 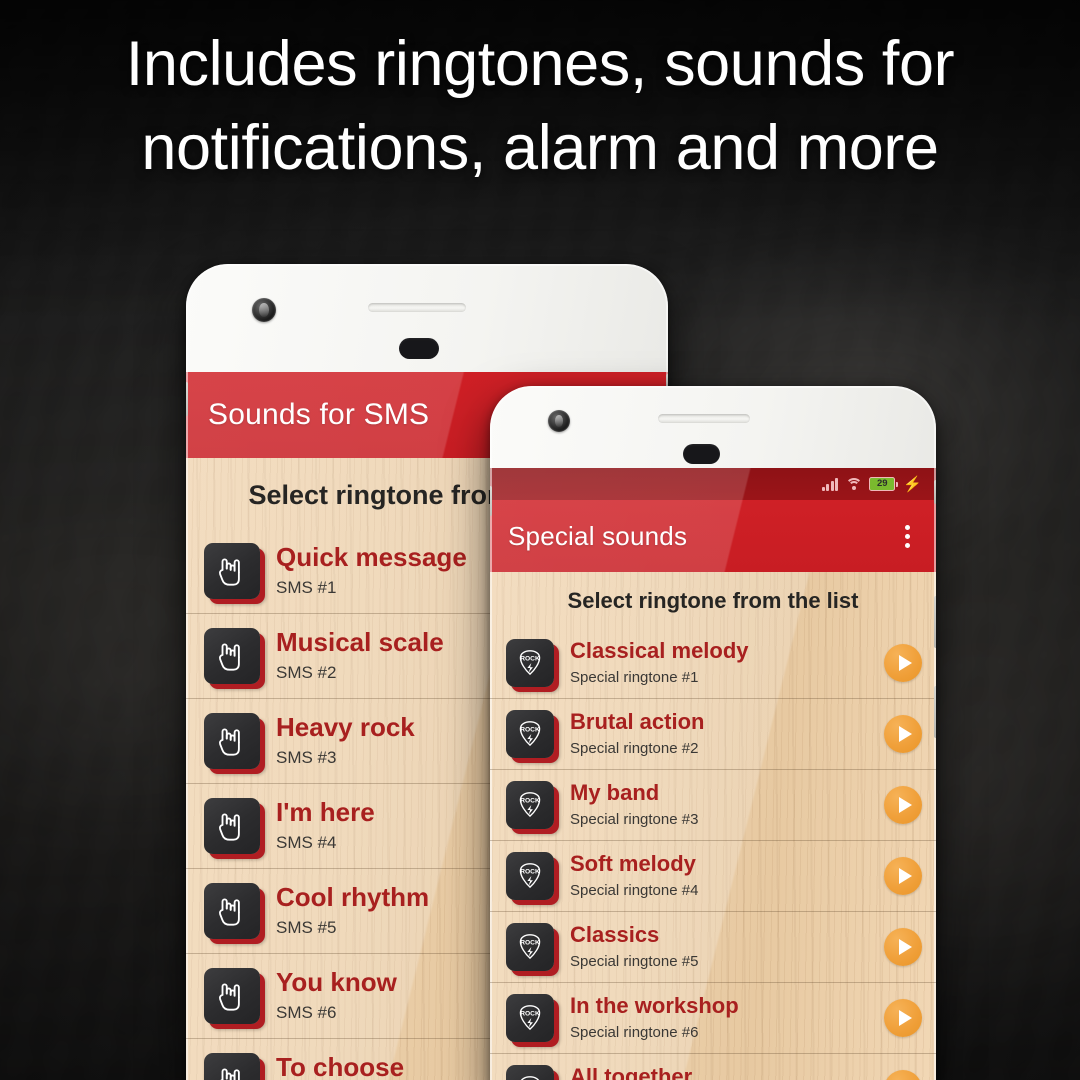 What do you see at coordinates (540, 64) in the screenshot?
I see `headline-line-1: Includes ringtones, sounds for` at bounding box center [540, 64].